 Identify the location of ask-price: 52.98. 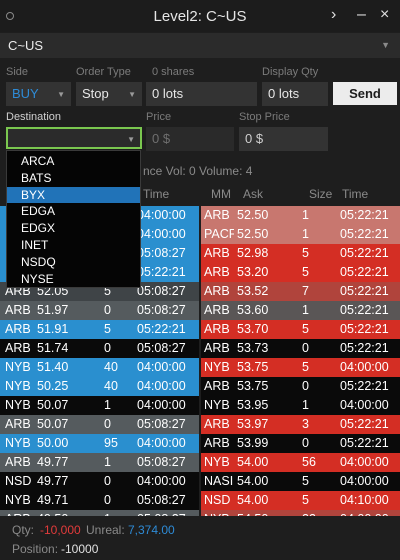
(253, 253).